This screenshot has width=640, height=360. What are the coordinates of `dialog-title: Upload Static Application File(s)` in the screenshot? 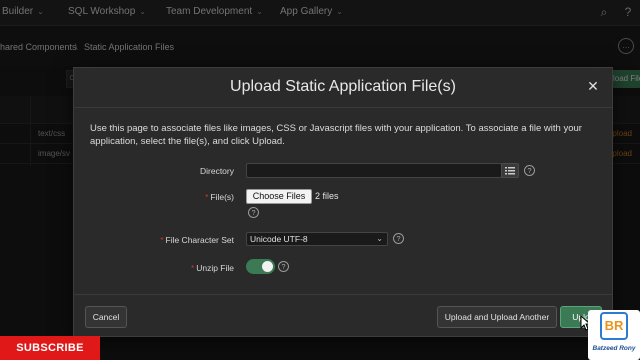 It's located at (343, 86).